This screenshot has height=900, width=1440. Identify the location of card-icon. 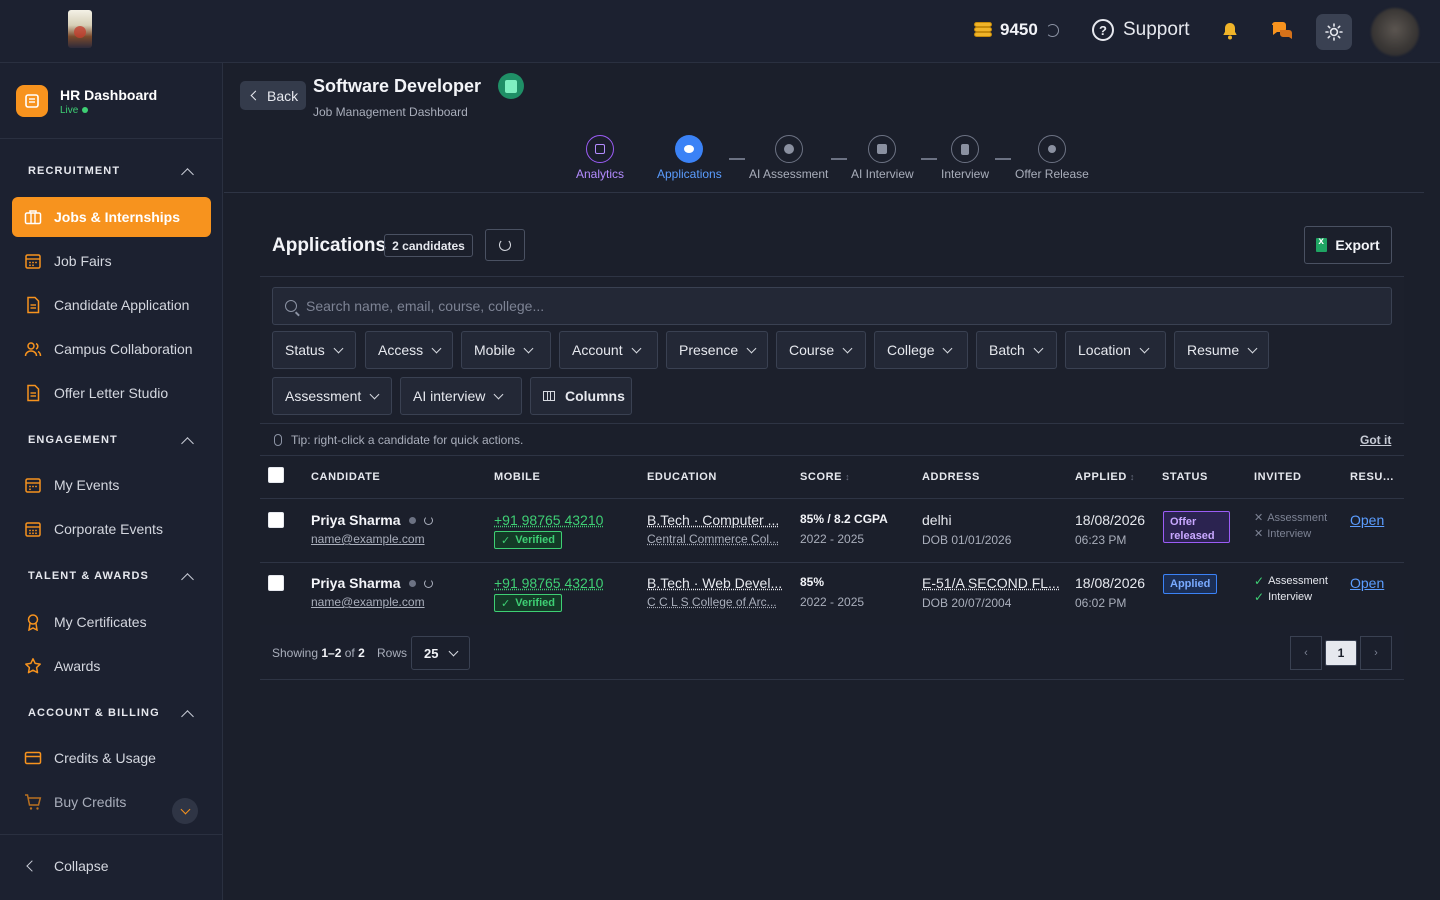
(33, 758).